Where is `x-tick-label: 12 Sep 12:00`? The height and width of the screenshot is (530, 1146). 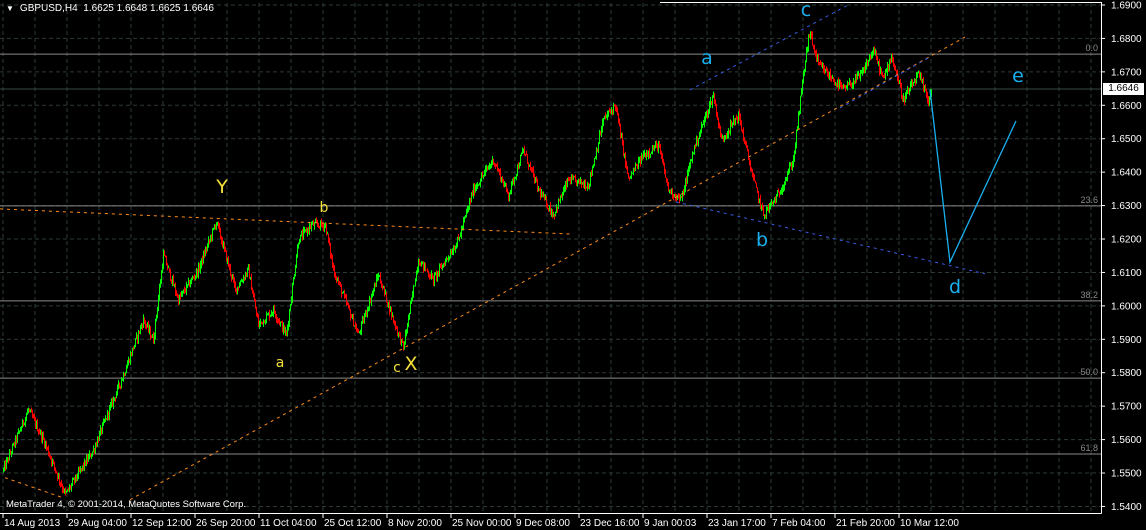
x-tick-label: 12 Sep 12:00 is located at coordinates (162, 523).